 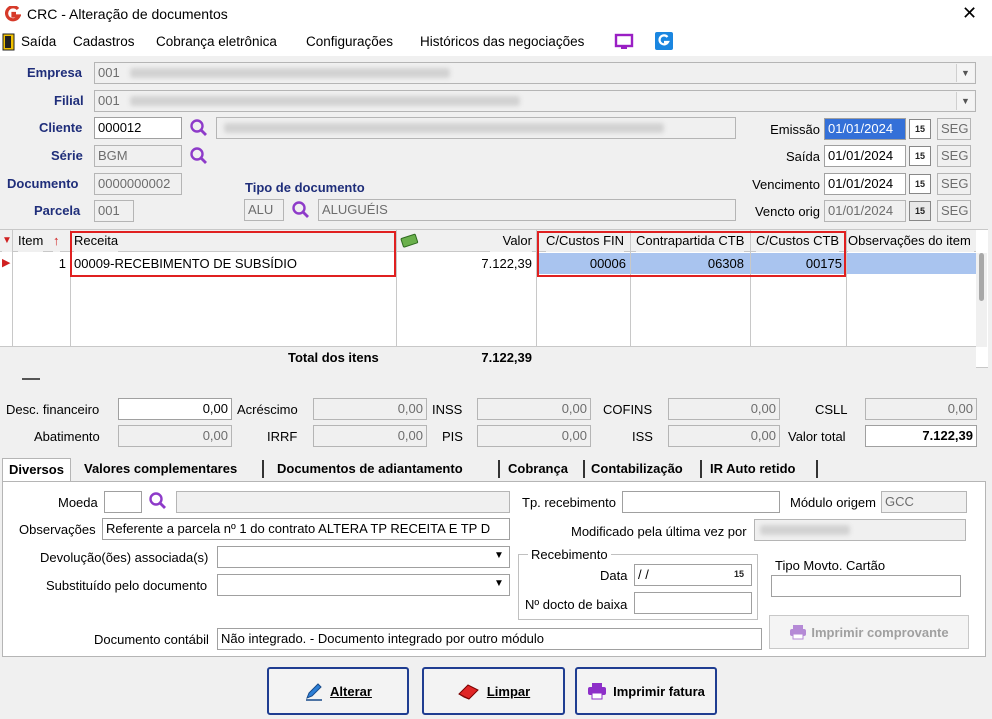 I want to click on filial-code: 001, so click(x=109, y=100).